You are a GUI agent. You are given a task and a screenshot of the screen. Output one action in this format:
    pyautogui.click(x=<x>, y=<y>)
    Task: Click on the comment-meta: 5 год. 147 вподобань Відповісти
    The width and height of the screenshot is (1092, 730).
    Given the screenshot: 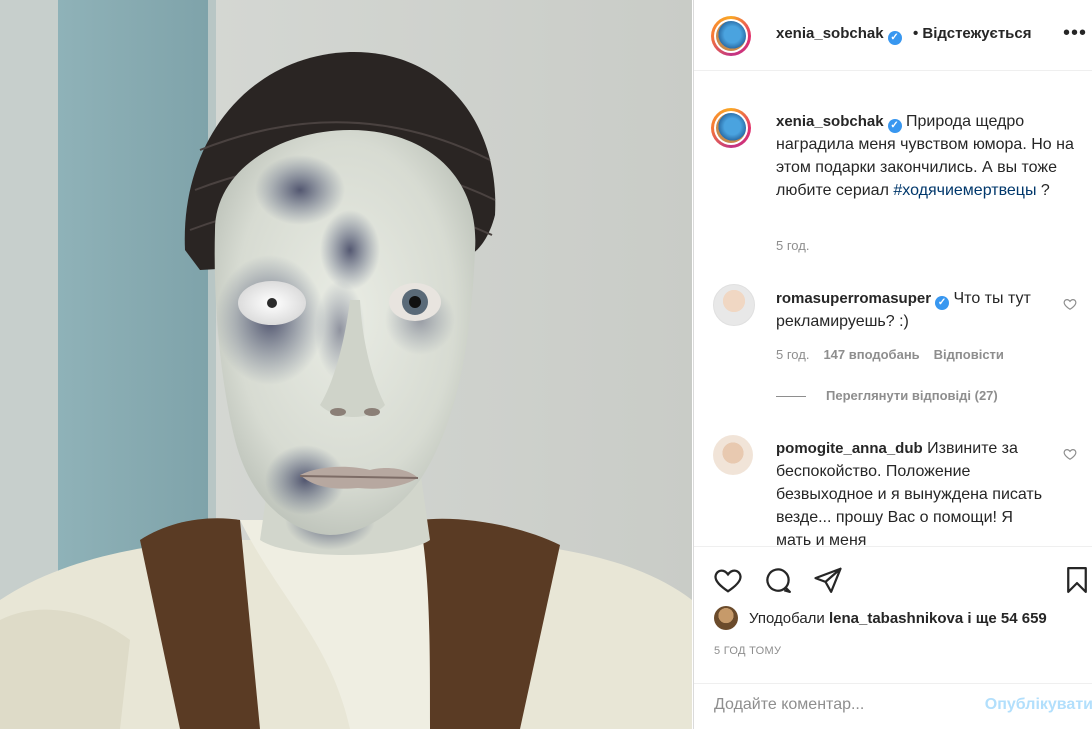 What is the action you would take?
    pyautogui.click(x=890, y=354)
    